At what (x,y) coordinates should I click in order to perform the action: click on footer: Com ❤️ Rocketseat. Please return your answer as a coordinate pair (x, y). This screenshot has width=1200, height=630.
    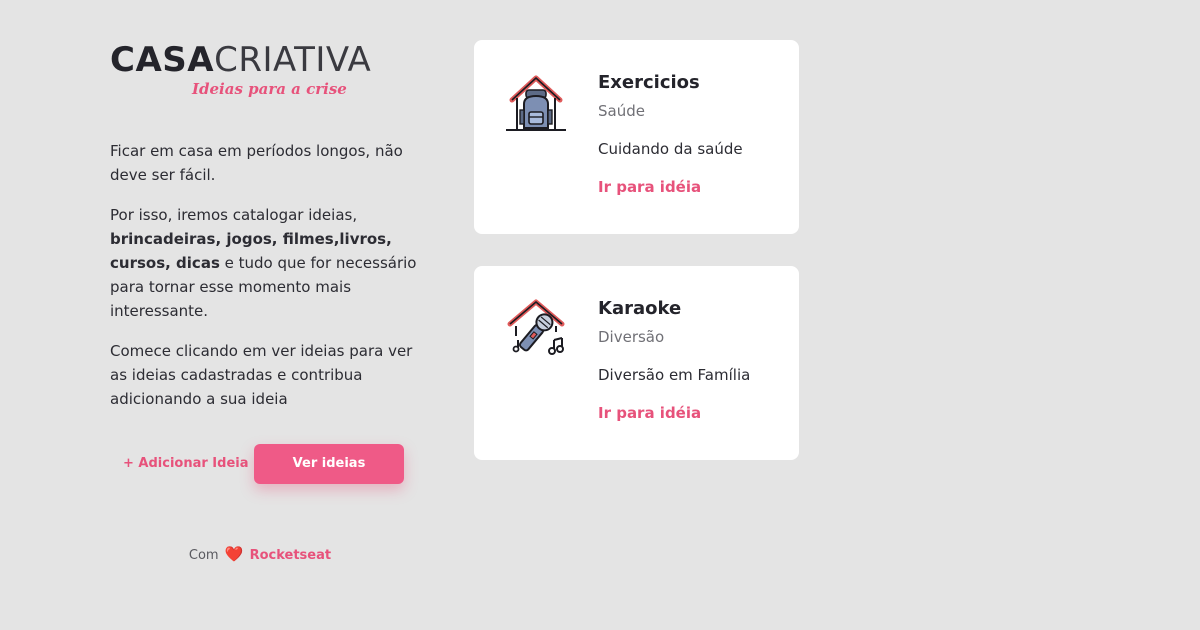
    Looking at the image, I should click on (260, 554).